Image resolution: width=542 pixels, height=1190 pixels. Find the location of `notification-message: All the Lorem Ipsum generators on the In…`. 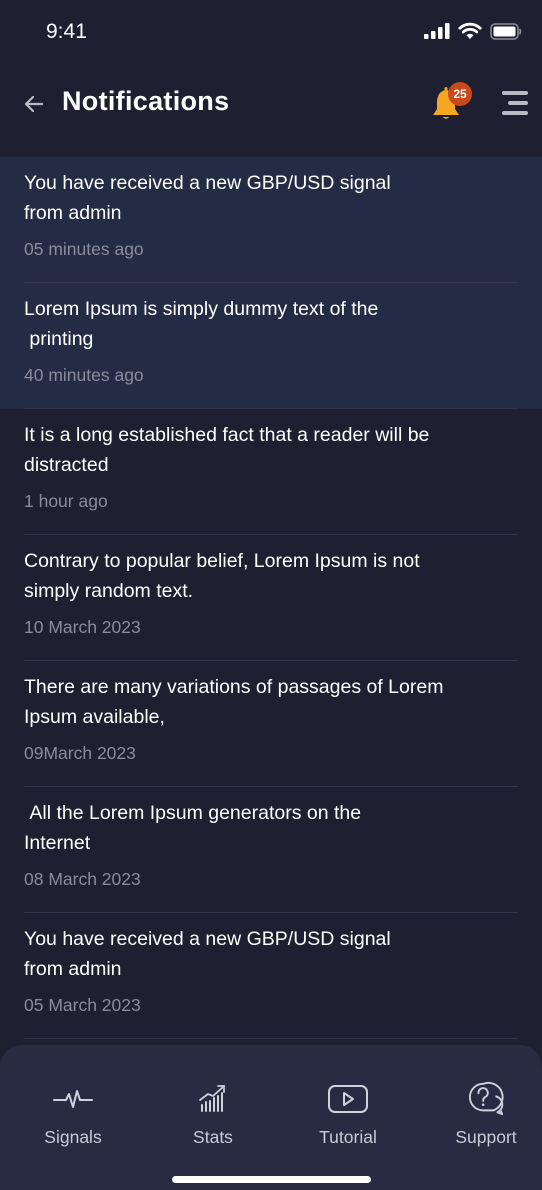

notification-message: All the Lorem Ipsum generators on the In… is located at coordinates (193, 828).